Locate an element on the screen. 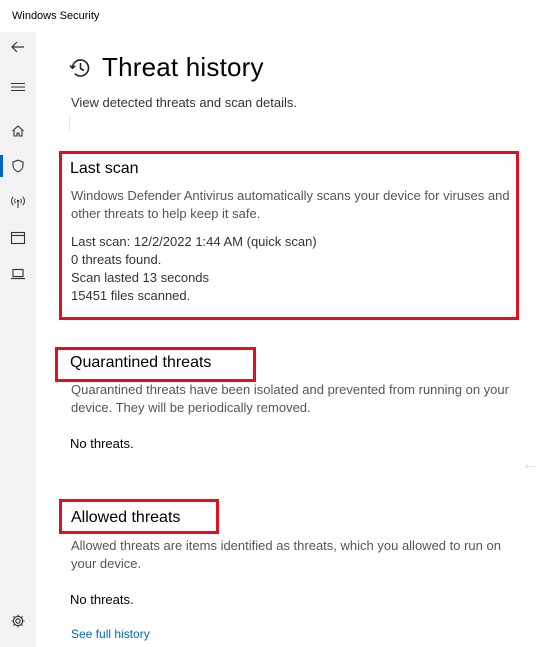 The width and height of the screenshot is (552, 647). text-caret is located at coordinates (69, 123).